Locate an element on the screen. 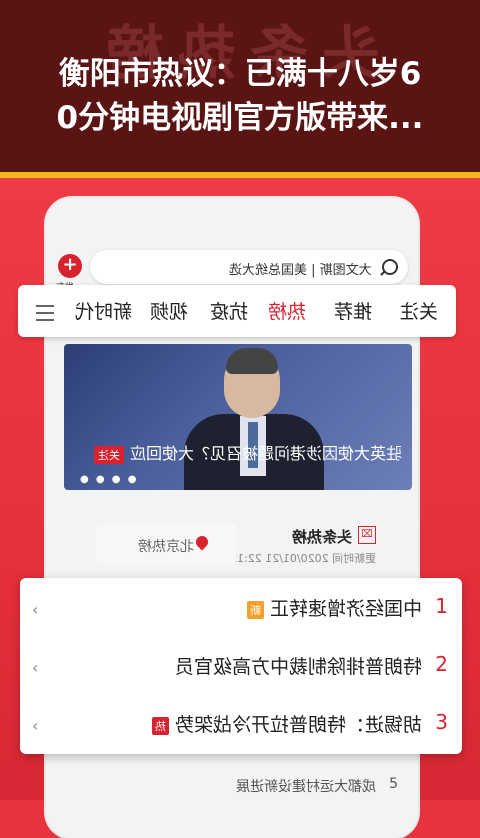  location-pin-icon is located at coordinates (202, 542).